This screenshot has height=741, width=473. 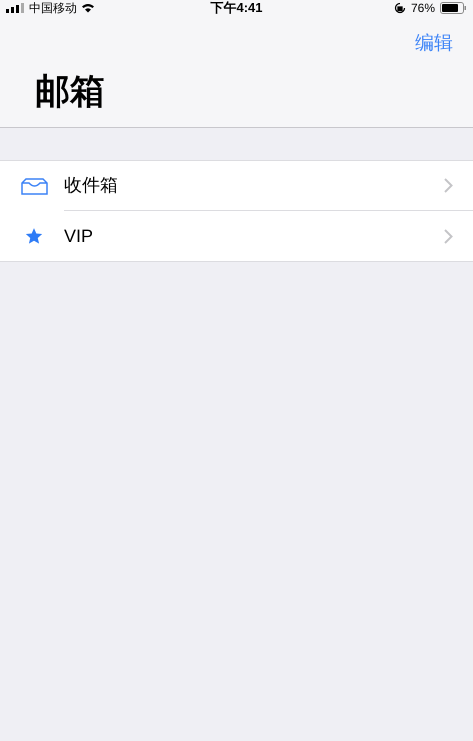 I want to click on rotation-lock-icon, so click(x=400, y=8).